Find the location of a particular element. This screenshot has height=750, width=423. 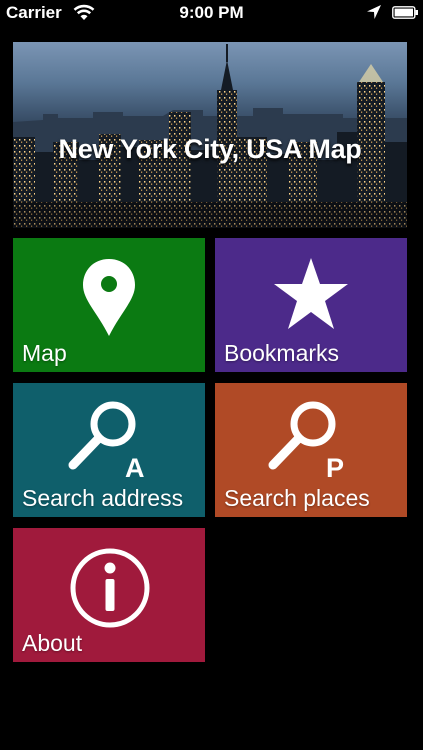

status-bar: Carrier 9:00 PM is located at coordinates (211, 13).